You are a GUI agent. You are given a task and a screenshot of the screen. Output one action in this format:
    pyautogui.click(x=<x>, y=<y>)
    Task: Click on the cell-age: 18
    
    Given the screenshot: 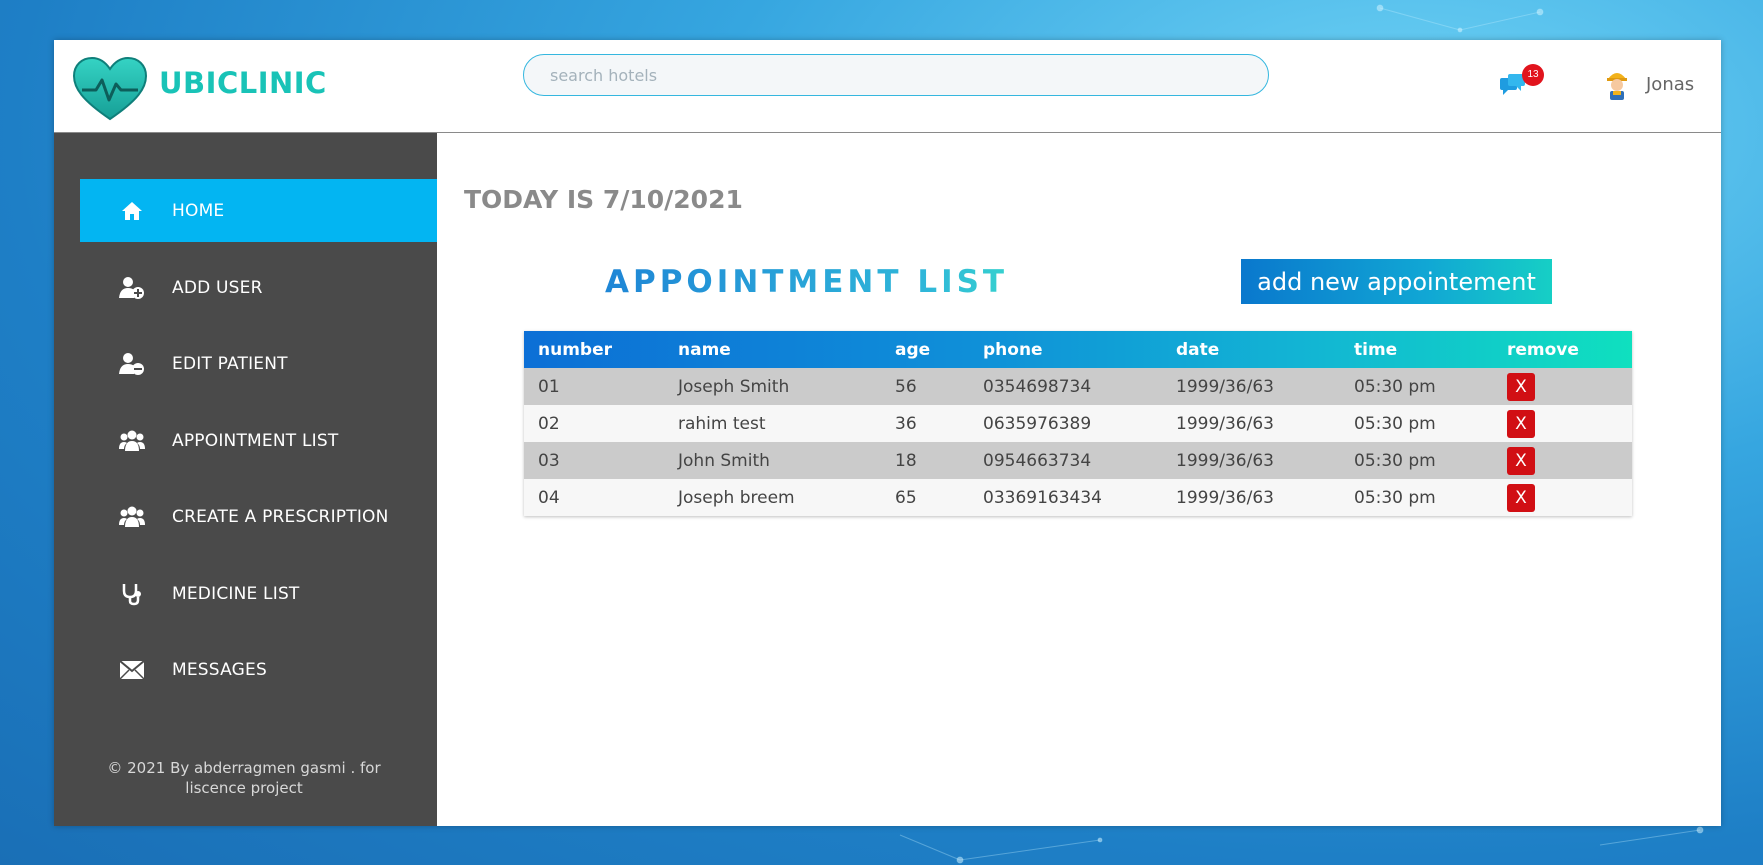 What is the action you would take?
    pyautogui.click(x=906, y=460)
    